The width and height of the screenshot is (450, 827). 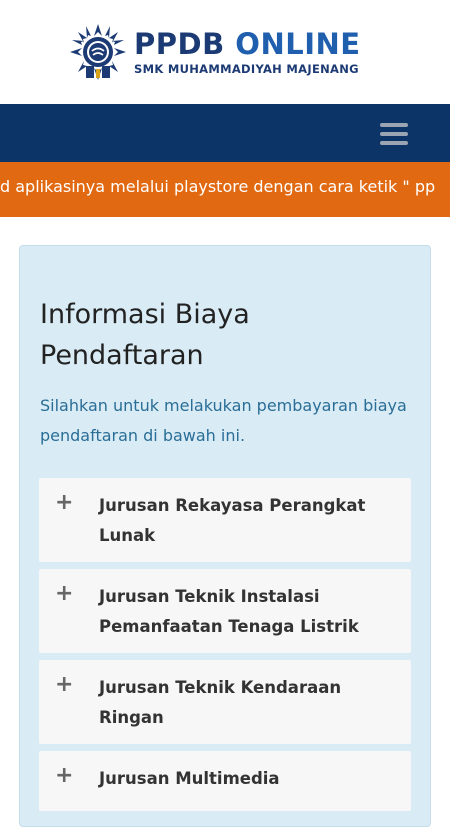 What do you see at coordinates (298, 44) in the screenshot?
I see `logo-title-accent: ONLINE` at bounding box center [298, 44].